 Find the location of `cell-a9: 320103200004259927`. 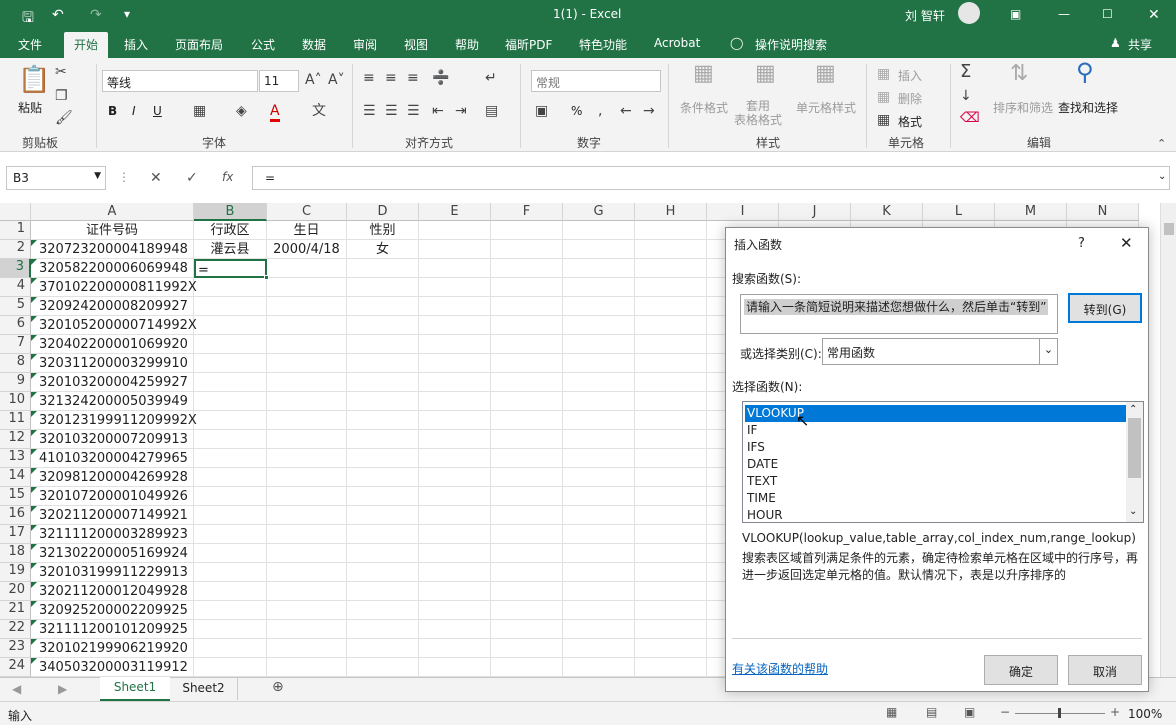

cell-a9: 320103200004259927 is located at coordinates (112, 382).